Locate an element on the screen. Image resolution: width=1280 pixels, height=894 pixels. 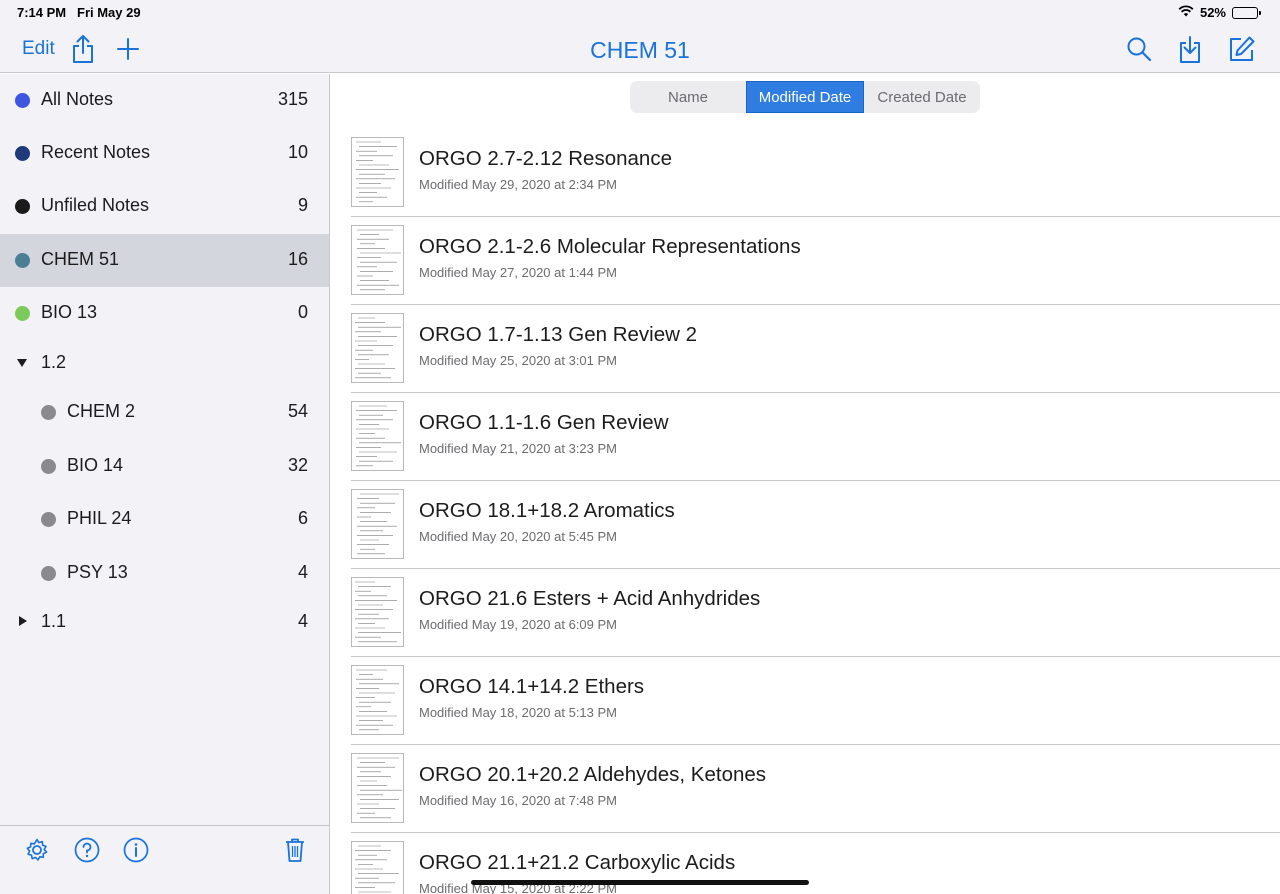
sidebar-item-label: All Notes is located at coordinates (77, 99).